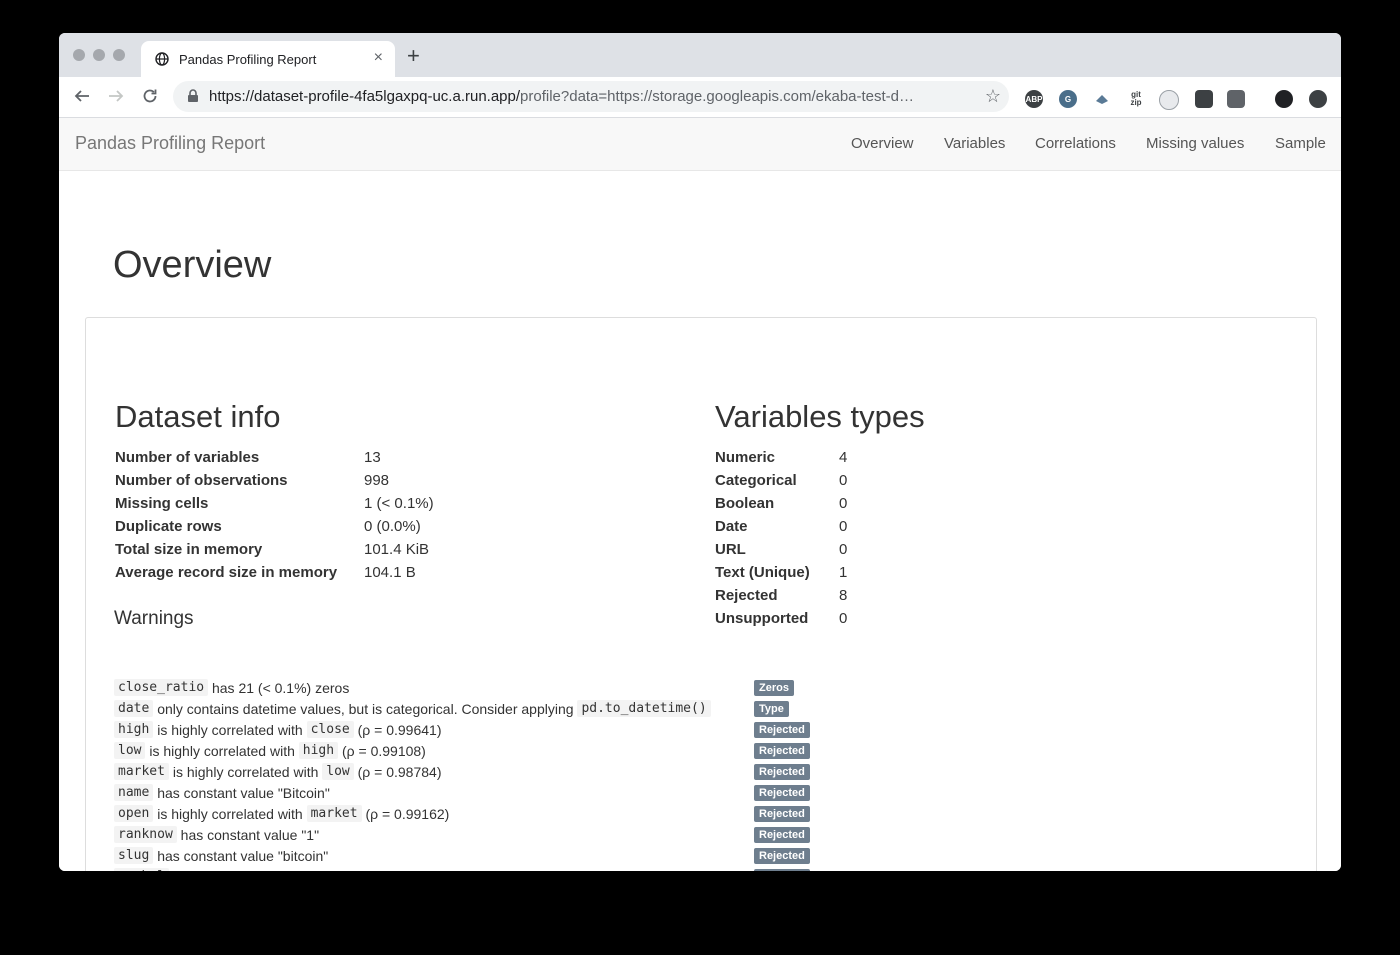 Image resolution: width=1400 pixels, height=955 pixels. Describe the element at coordinates (193, 95) in the screenshot. I see `lock-icon` at that location.